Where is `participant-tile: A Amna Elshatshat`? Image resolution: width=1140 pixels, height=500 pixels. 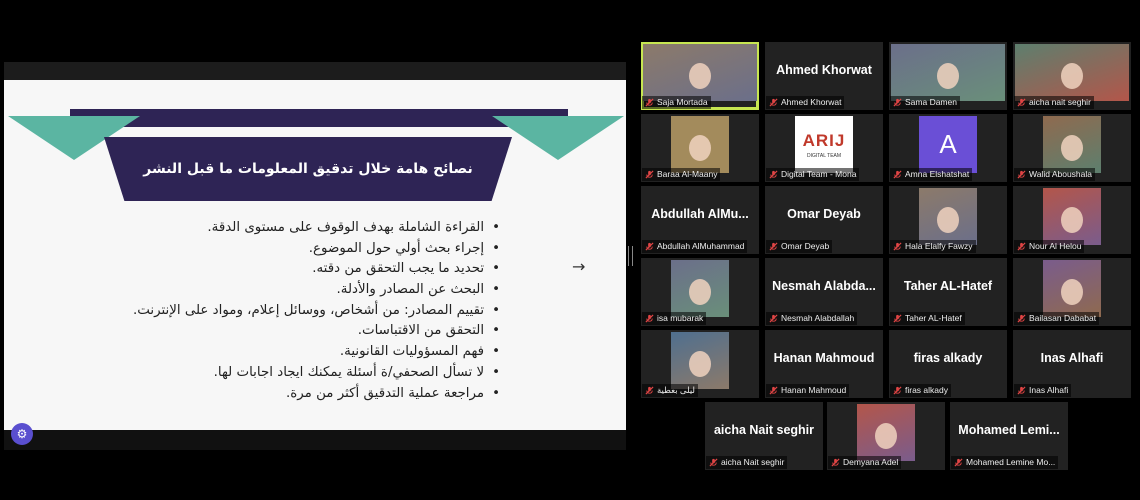
participant-tile: A Amna Elshatshat is located at coordinates (948, 148).